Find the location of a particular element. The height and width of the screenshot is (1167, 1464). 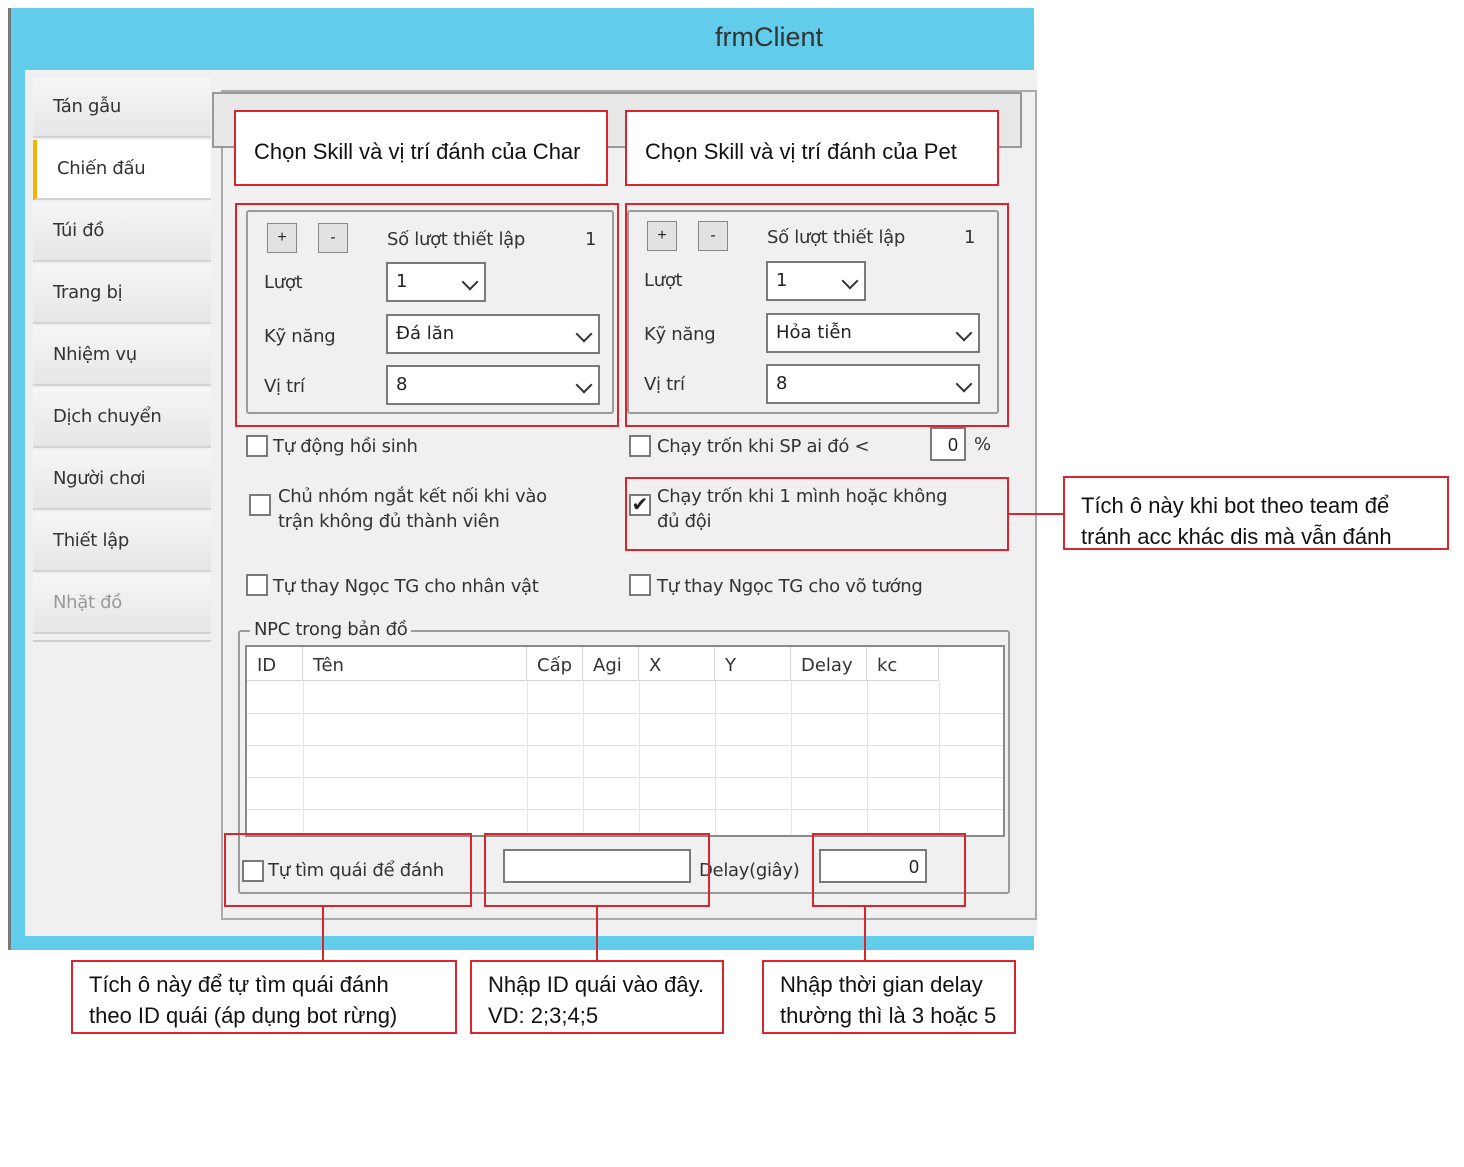

sidebar-empty-area is located at coordinates (122, 788).